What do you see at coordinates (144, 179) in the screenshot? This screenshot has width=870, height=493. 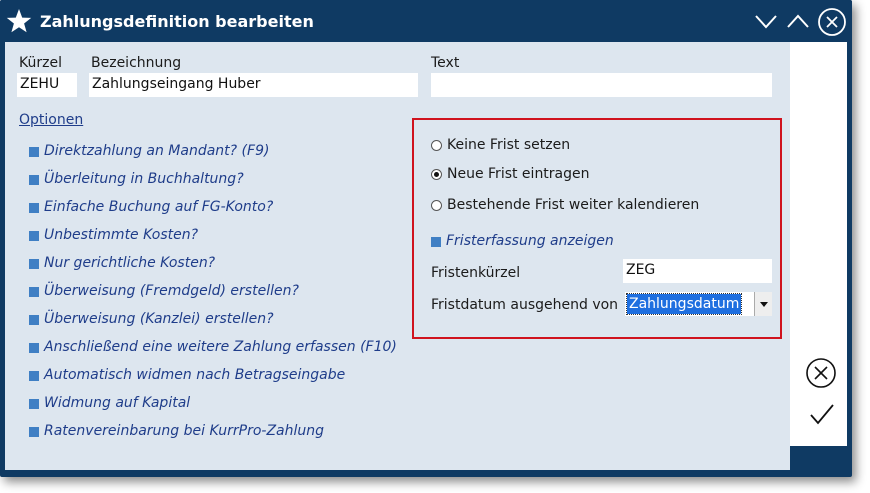 I see `option-label: Überleitung in Buchhaltung?` at bounding box center [144, 179].